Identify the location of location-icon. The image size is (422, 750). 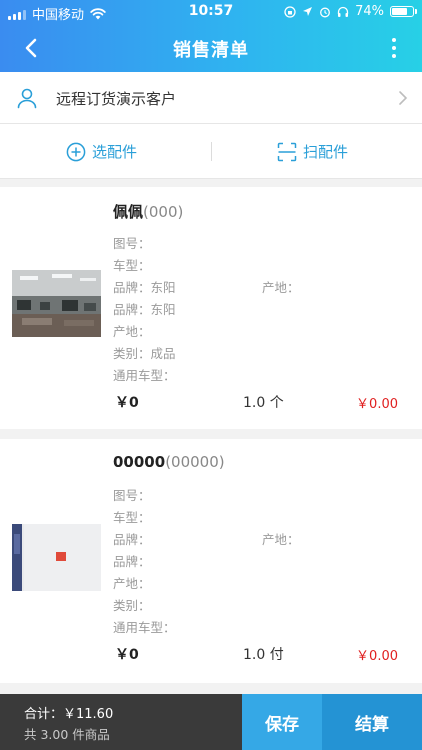
(308, 11).